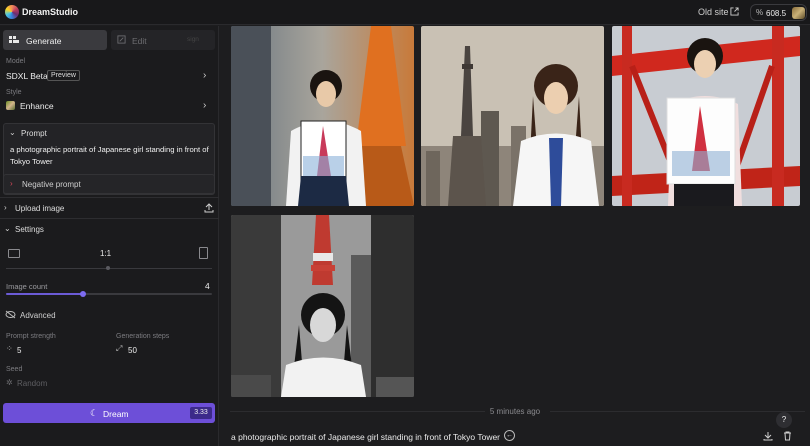 This screenshot has height=446, width=810. I want to click on style-label: Style, so click(14, 92).